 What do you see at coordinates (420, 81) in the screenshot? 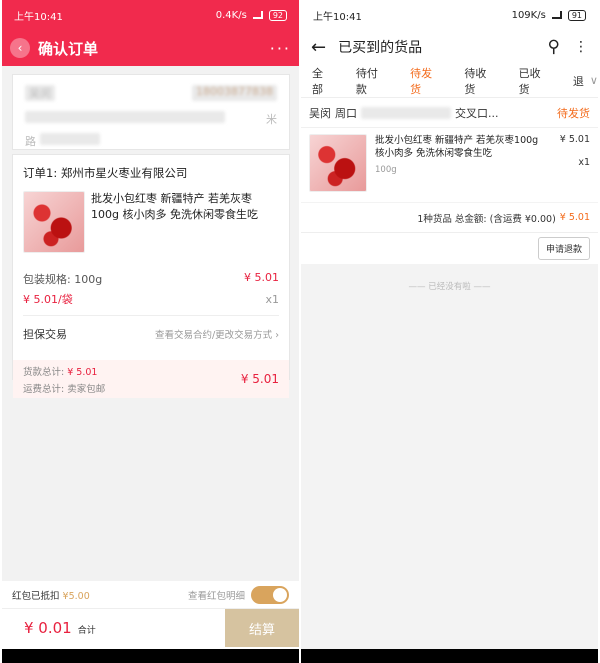
I see `tab-pending-shipment: 待发货` at bounding box center [420, 81].